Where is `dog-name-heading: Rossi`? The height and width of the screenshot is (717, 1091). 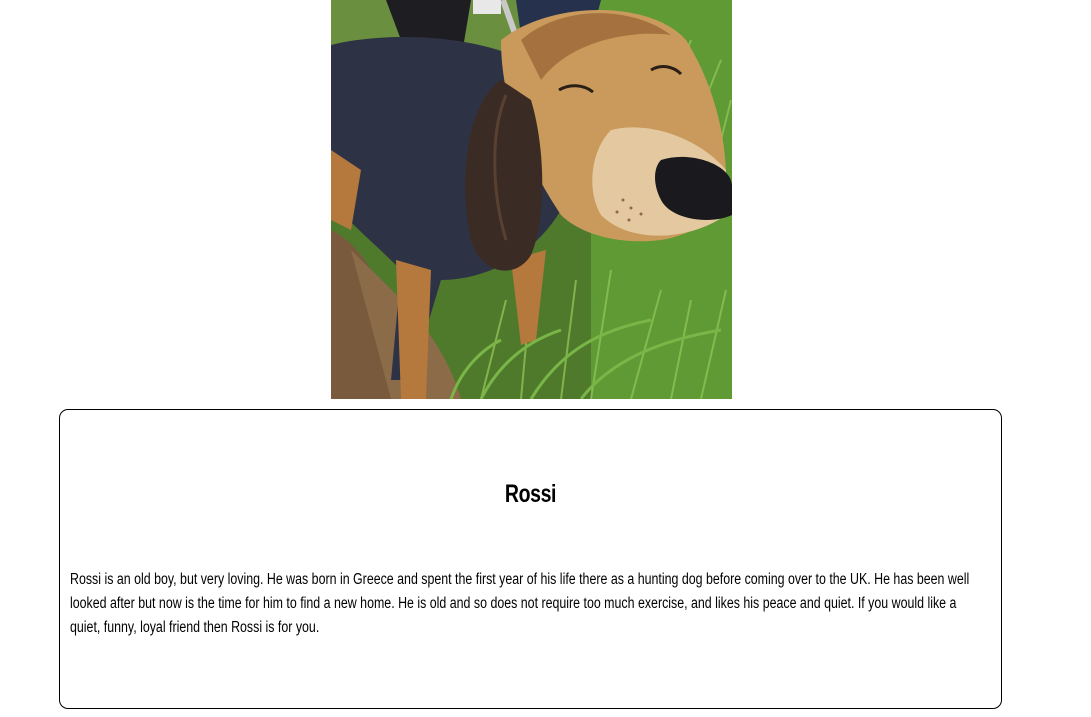 dog-name-heading: Rossi is located at coordinates (530, 494).